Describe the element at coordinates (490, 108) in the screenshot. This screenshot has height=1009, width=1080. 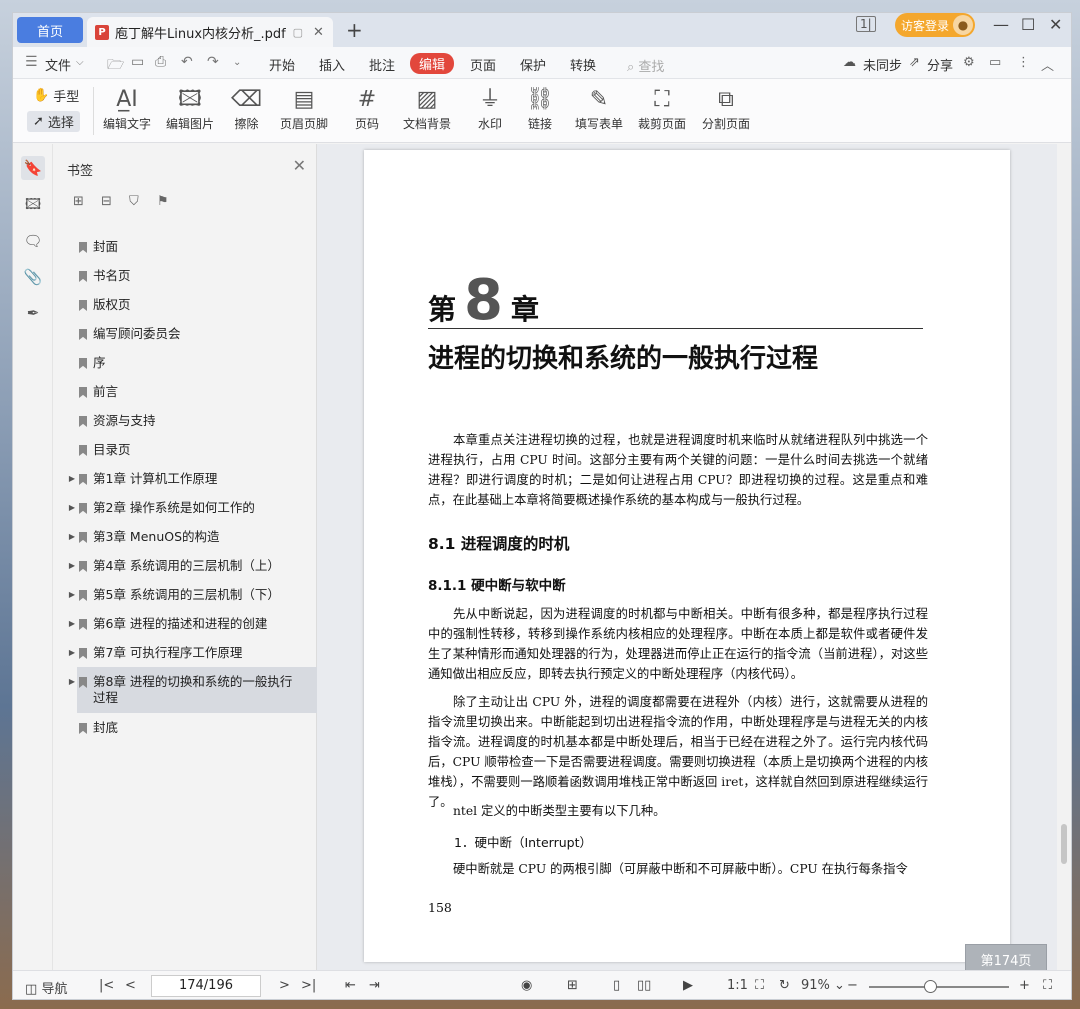
I see `watermark-button: ⏚ 水印` at that location.